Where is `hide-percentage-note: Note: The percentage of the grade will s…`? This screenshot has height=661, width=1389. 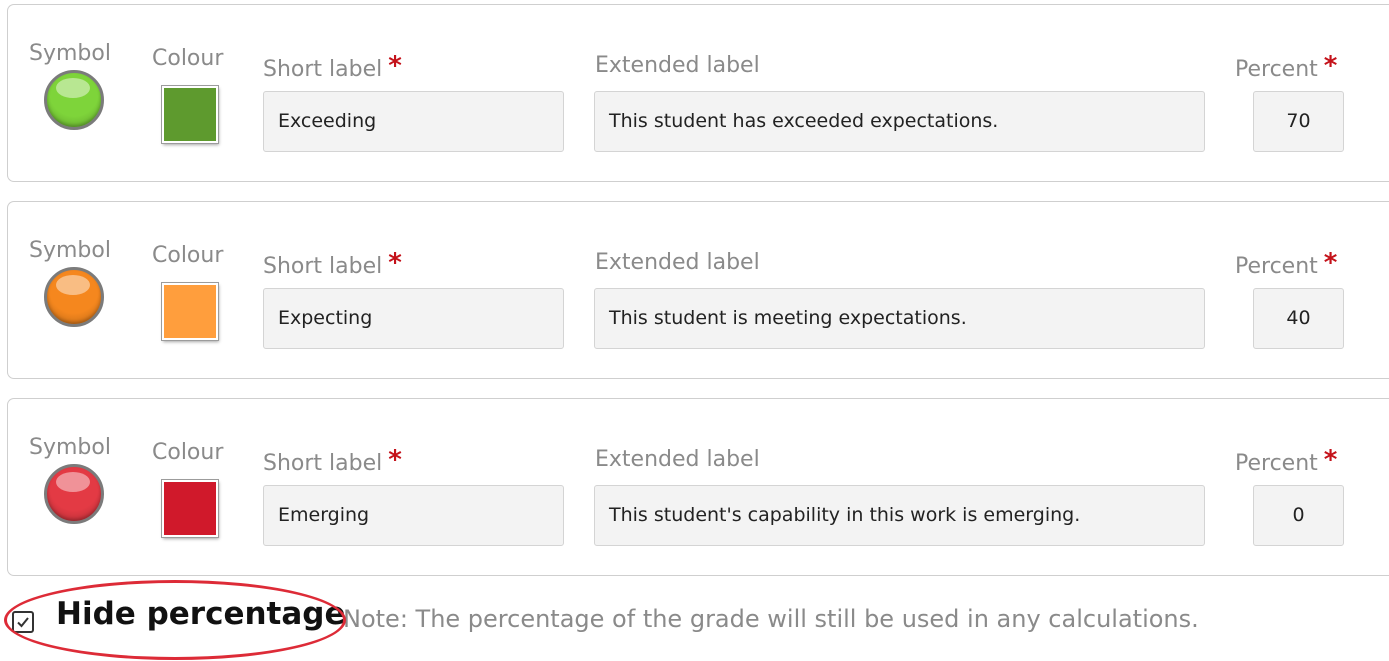
hide-percentage-note: Note: The percentage of the grade will s… is located at coordinates (771, 619).